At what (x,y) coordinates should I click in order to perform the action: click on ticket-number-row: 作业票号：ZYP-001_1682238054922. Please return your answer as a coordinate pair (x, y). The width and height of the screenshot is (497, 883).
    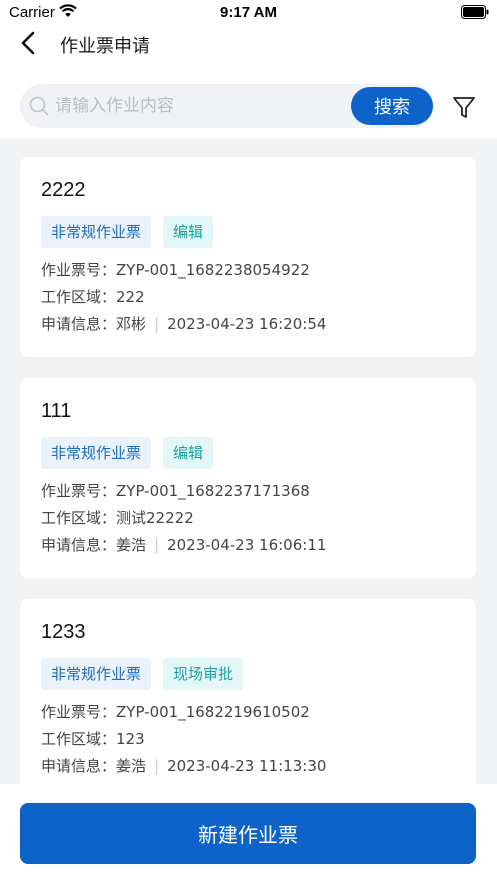
    Looking at the image, I should click on (175, 269).